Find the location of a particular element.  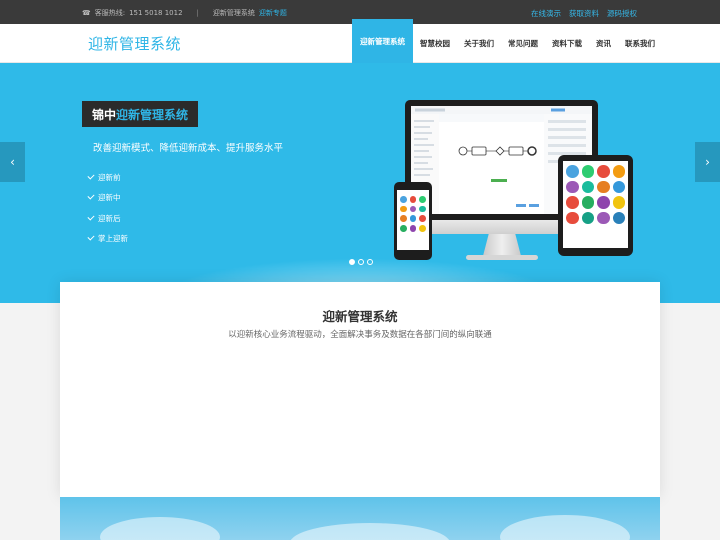

tablet-app-grid is located at coordinates (595, 194).